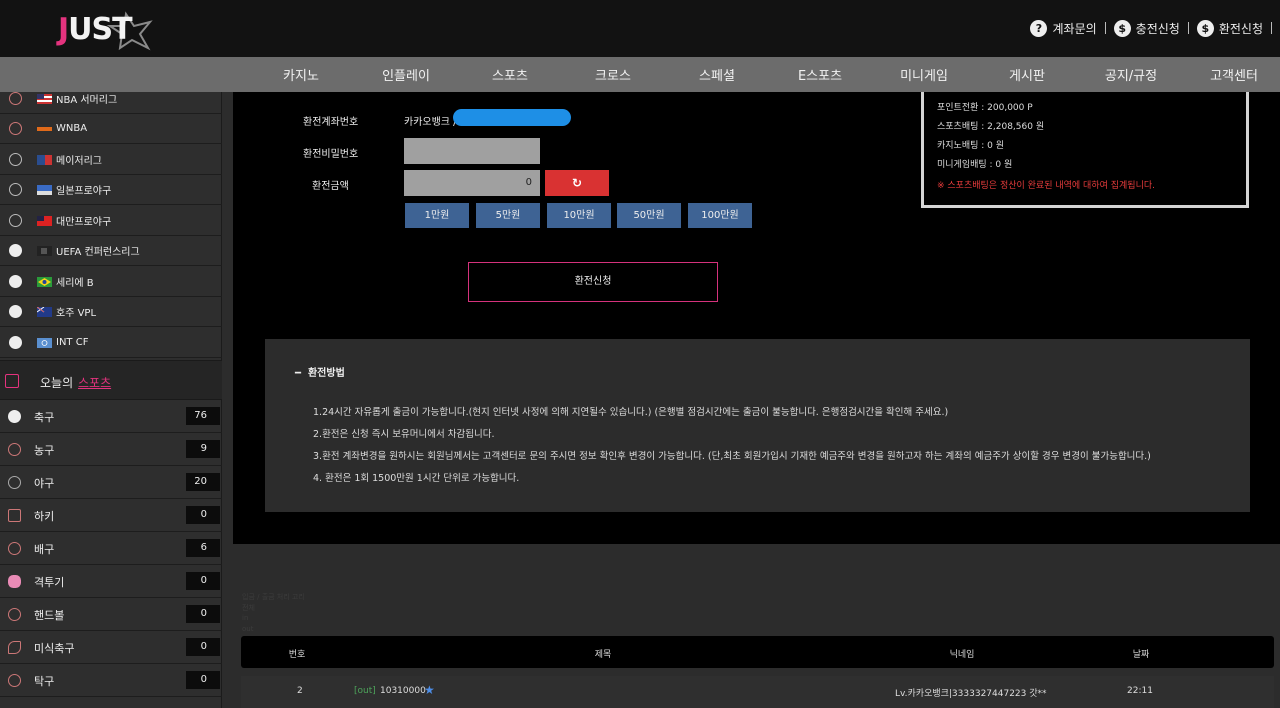  Describe the element at coordinates (820, 74) in the screenshot. I see `nav-esports: E스포츠` at that location.